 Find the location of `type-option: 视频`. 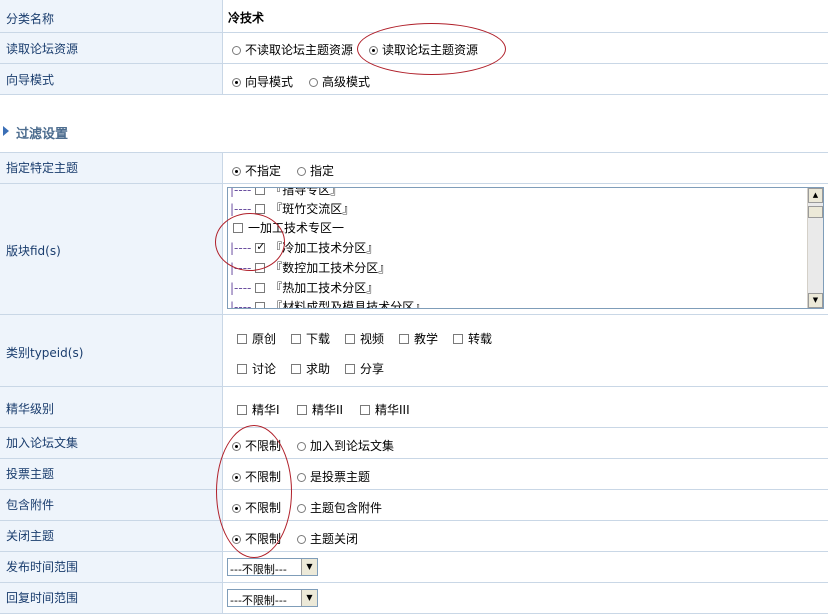

type-option: 视频 is located at coordinates (364, 338).